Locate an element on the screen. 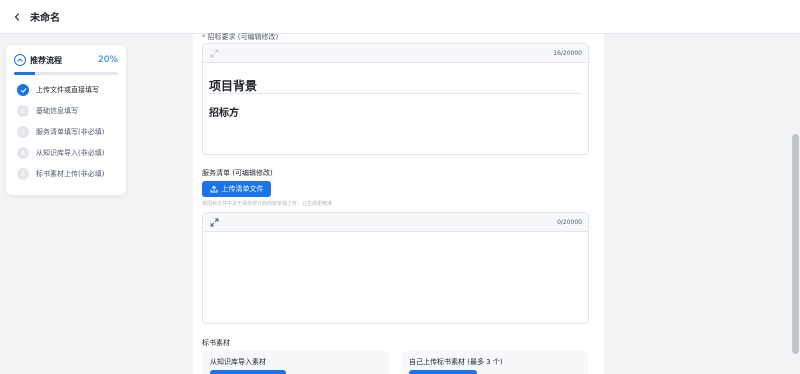  chevron-up-icon is located at coordinates (20, 60).